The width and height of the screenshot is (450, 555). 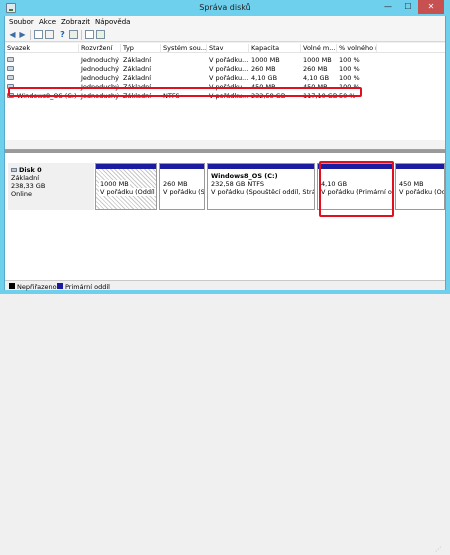 I want to click on partition-1: 1000 MB V pořádku (Oddíl p, so click(x=126, y=186).